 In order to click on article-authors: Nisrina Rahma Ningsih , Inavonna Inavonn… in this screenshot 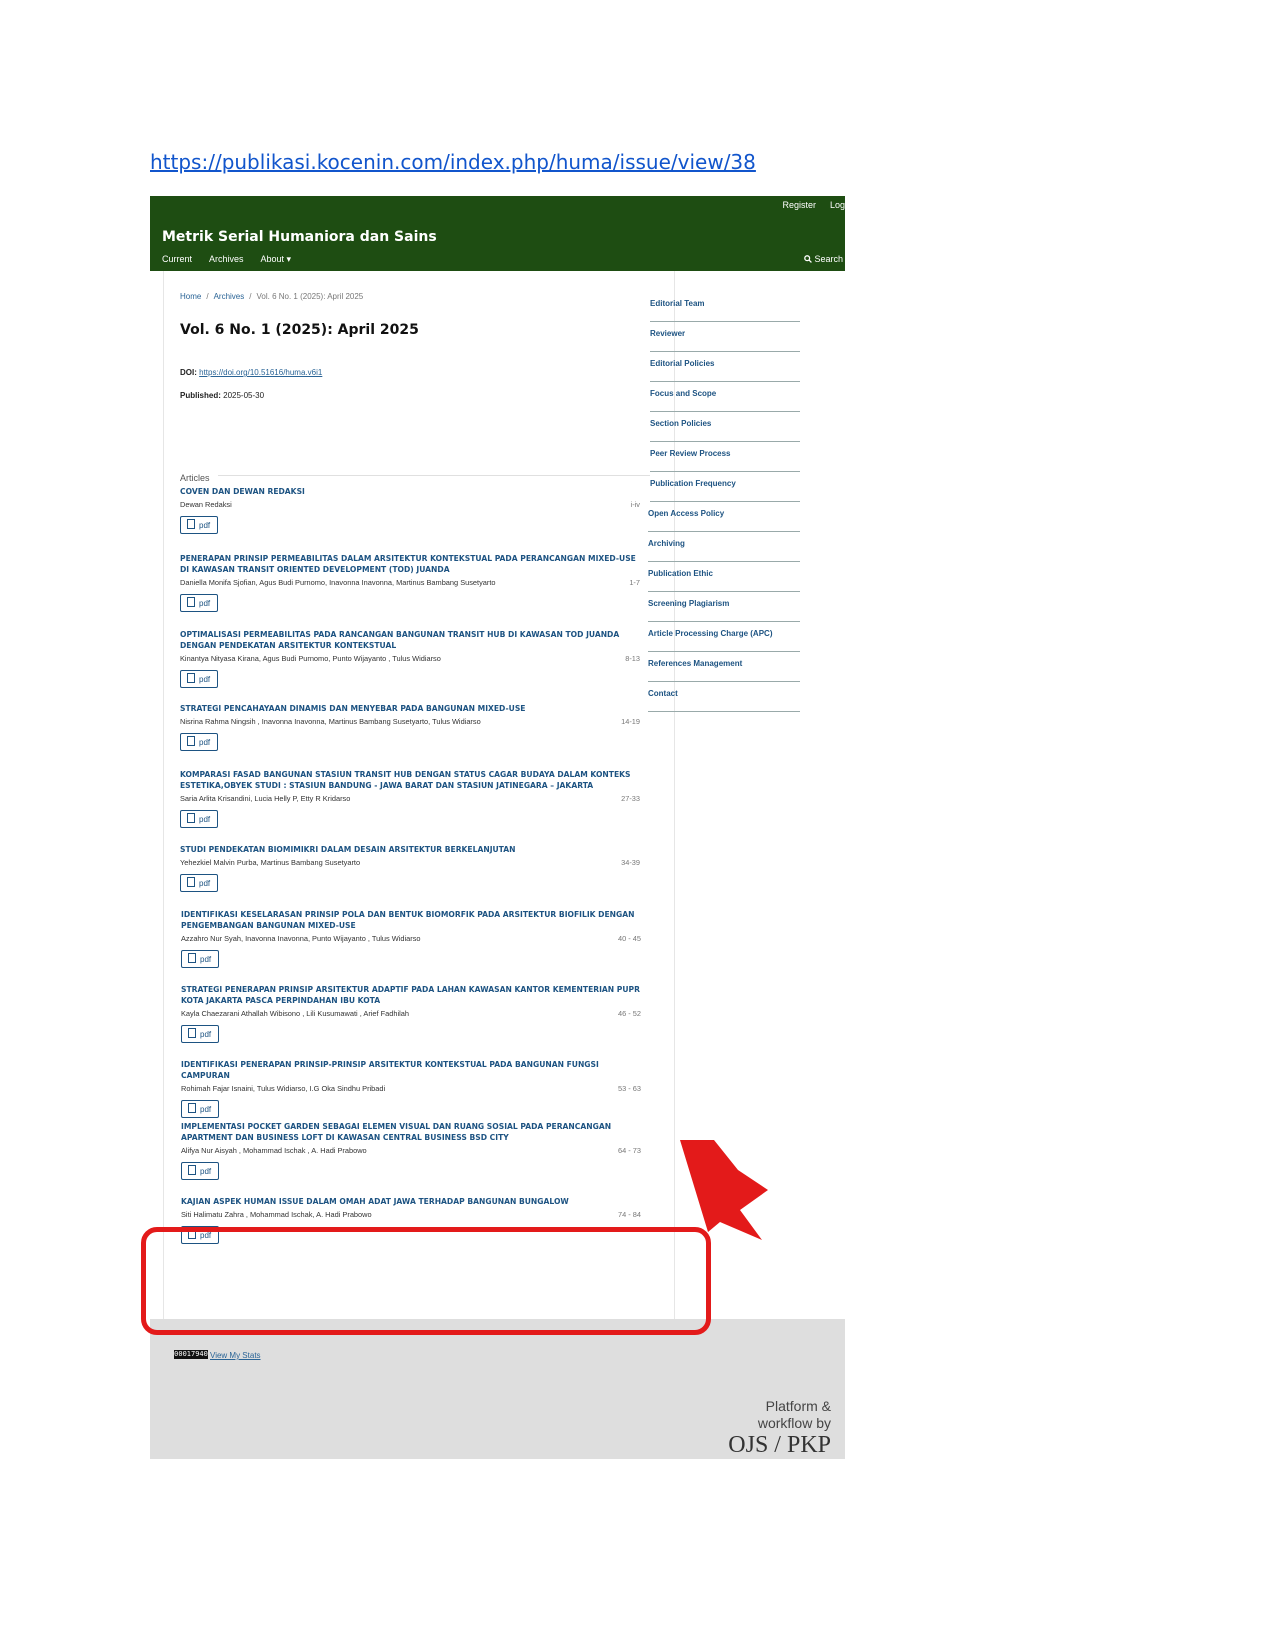, I will do `click(330, 721)`.